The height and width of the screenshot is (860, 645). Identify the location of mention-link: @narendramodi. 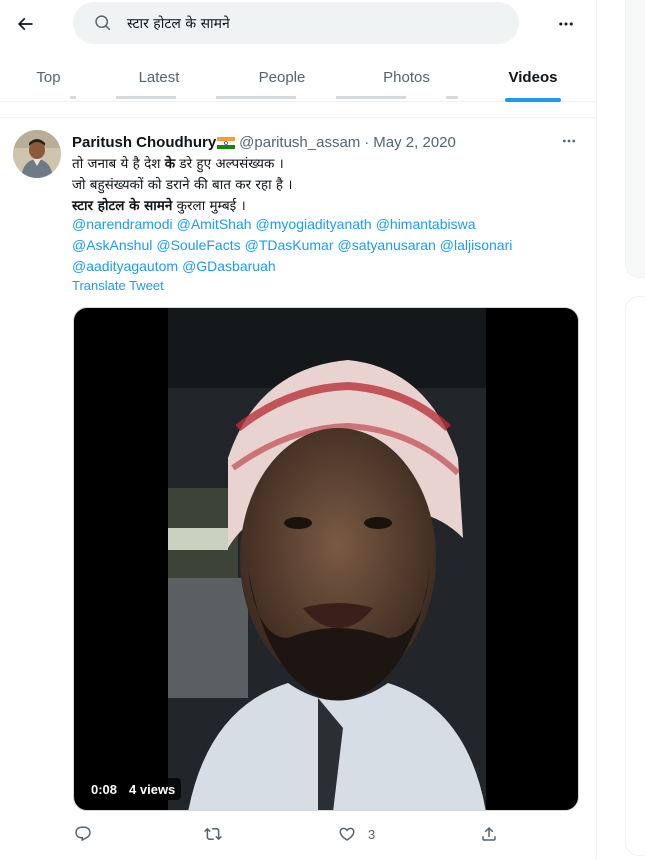
(122, 224).